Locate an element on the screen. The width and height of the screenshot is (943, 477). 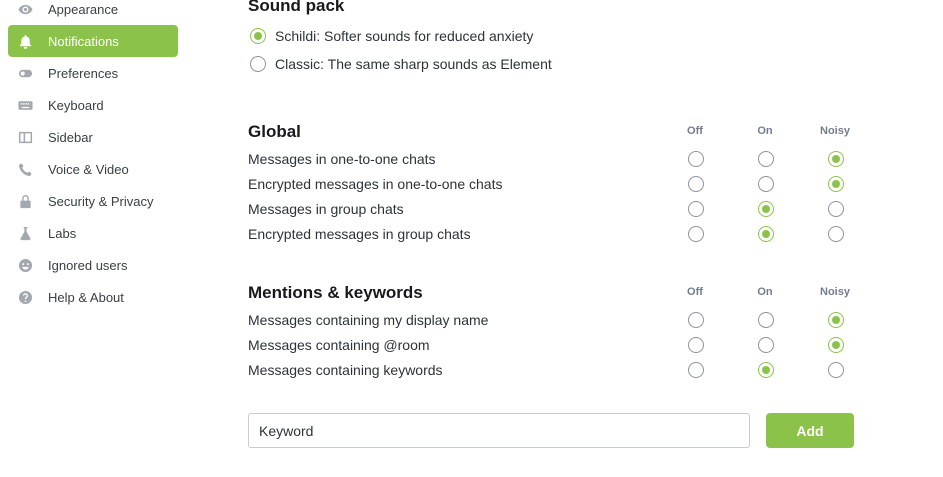
keyword-input is located at coordinates (499, 430).